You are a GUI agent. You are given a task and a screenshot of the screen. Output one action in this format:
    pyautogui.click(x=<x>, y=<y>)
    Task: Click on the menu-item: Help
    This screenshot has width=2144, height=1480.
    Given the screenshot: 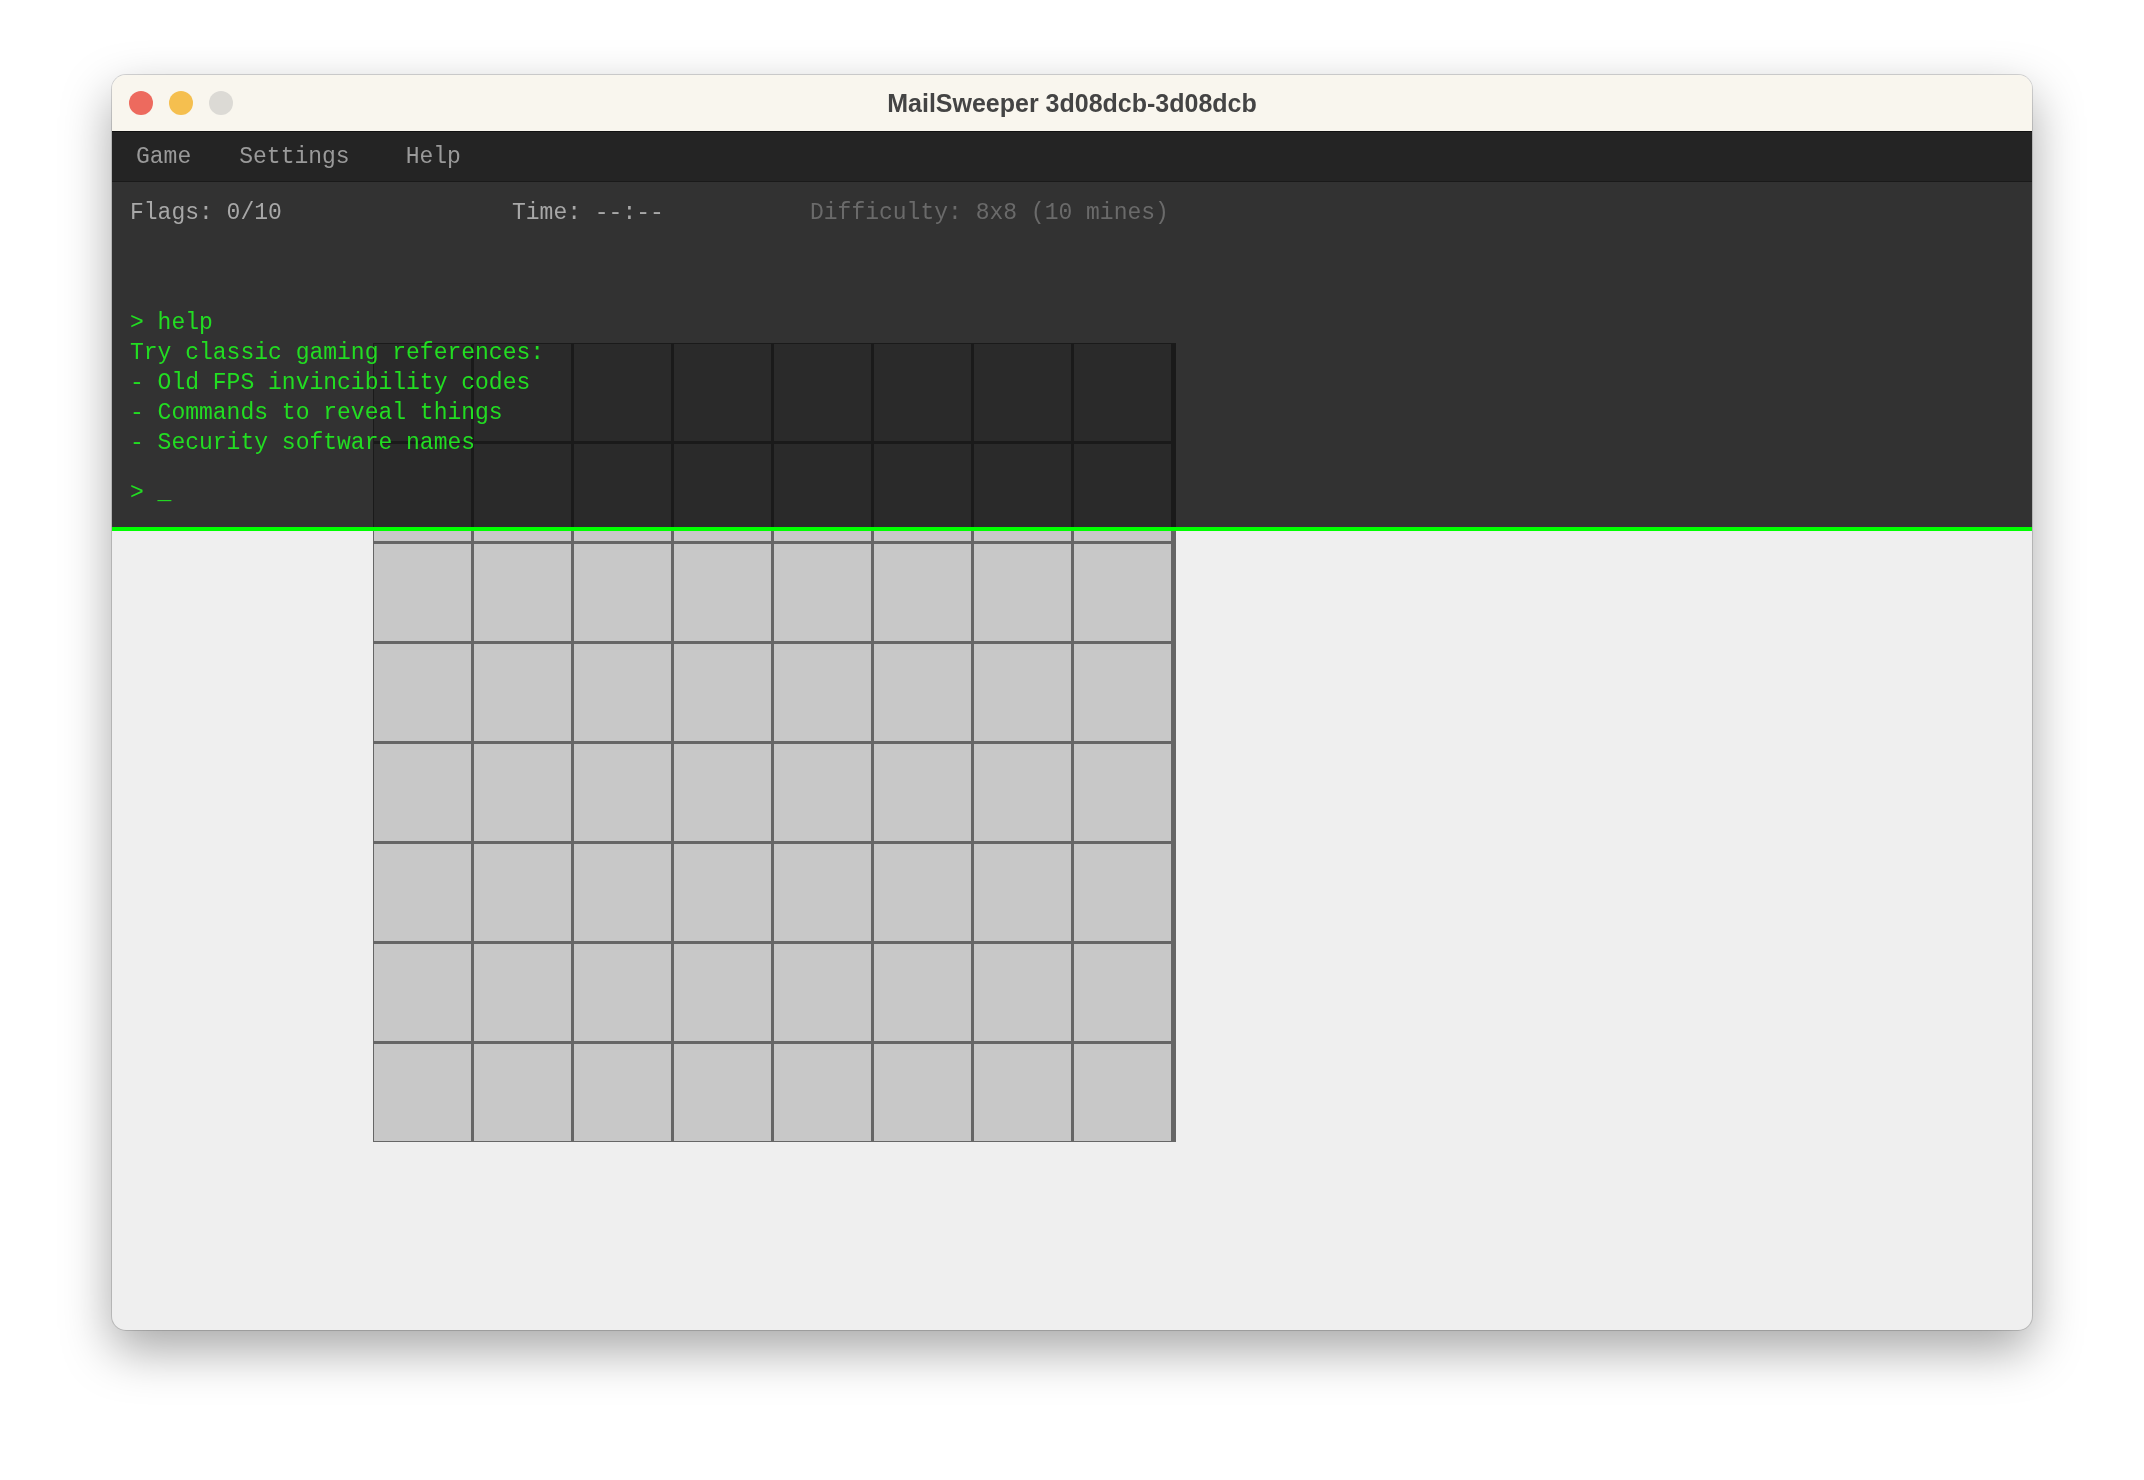 What is the action you would take?
    pyautogui.click(x=433, y=156)
    